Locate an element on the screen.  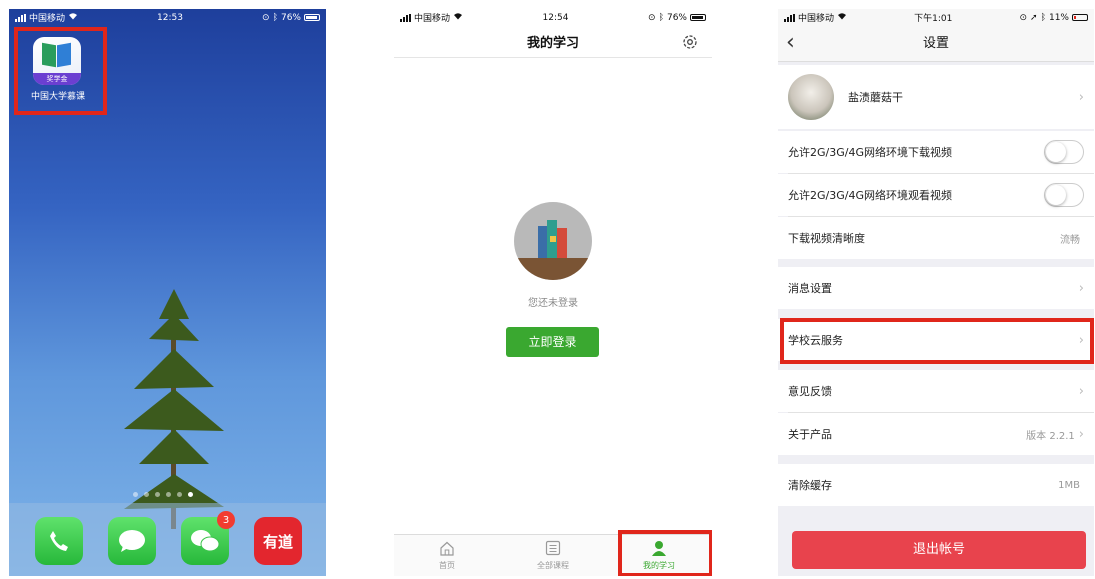
clear-cache-label: 清除缓存 is located at coordinates (810, 485).